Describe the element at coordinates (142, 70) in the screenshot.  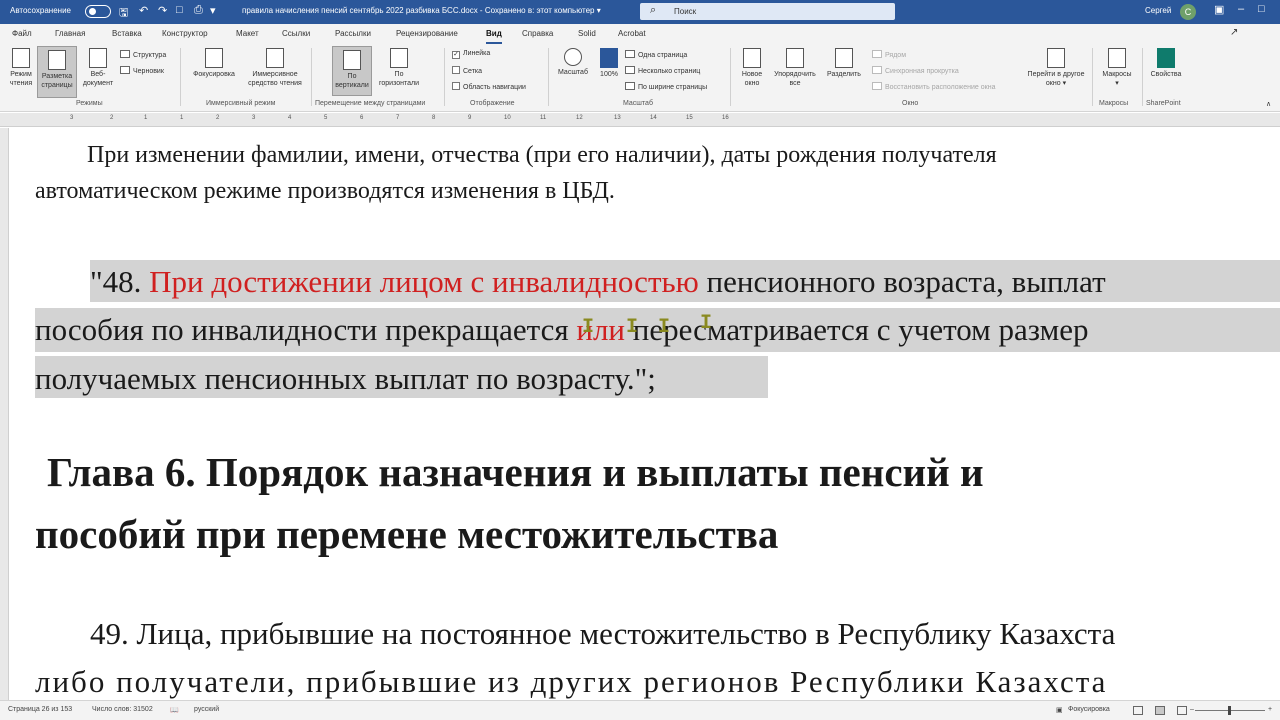
I see `draft-button: Черновик` at that location.